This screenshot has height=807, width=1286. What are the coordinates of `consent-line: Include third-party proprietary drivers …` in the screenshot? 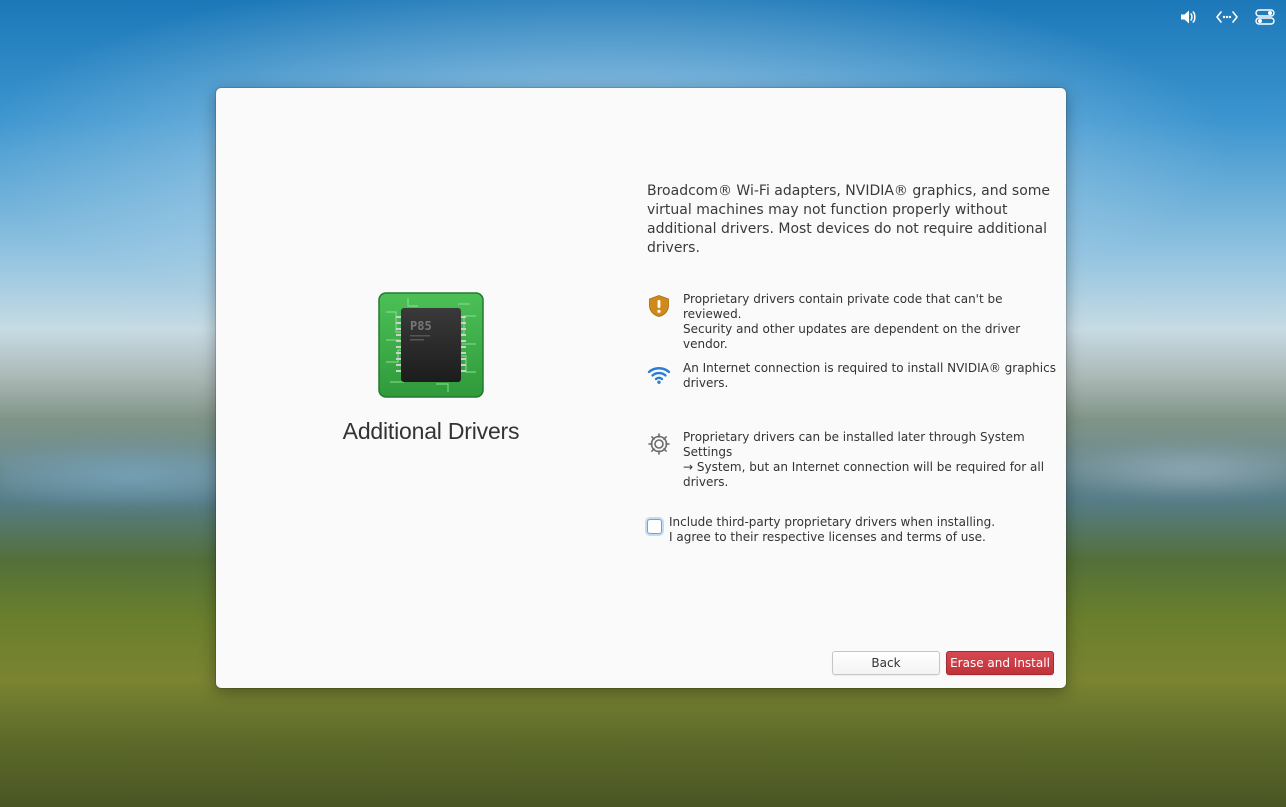 It's located at (832, 522).